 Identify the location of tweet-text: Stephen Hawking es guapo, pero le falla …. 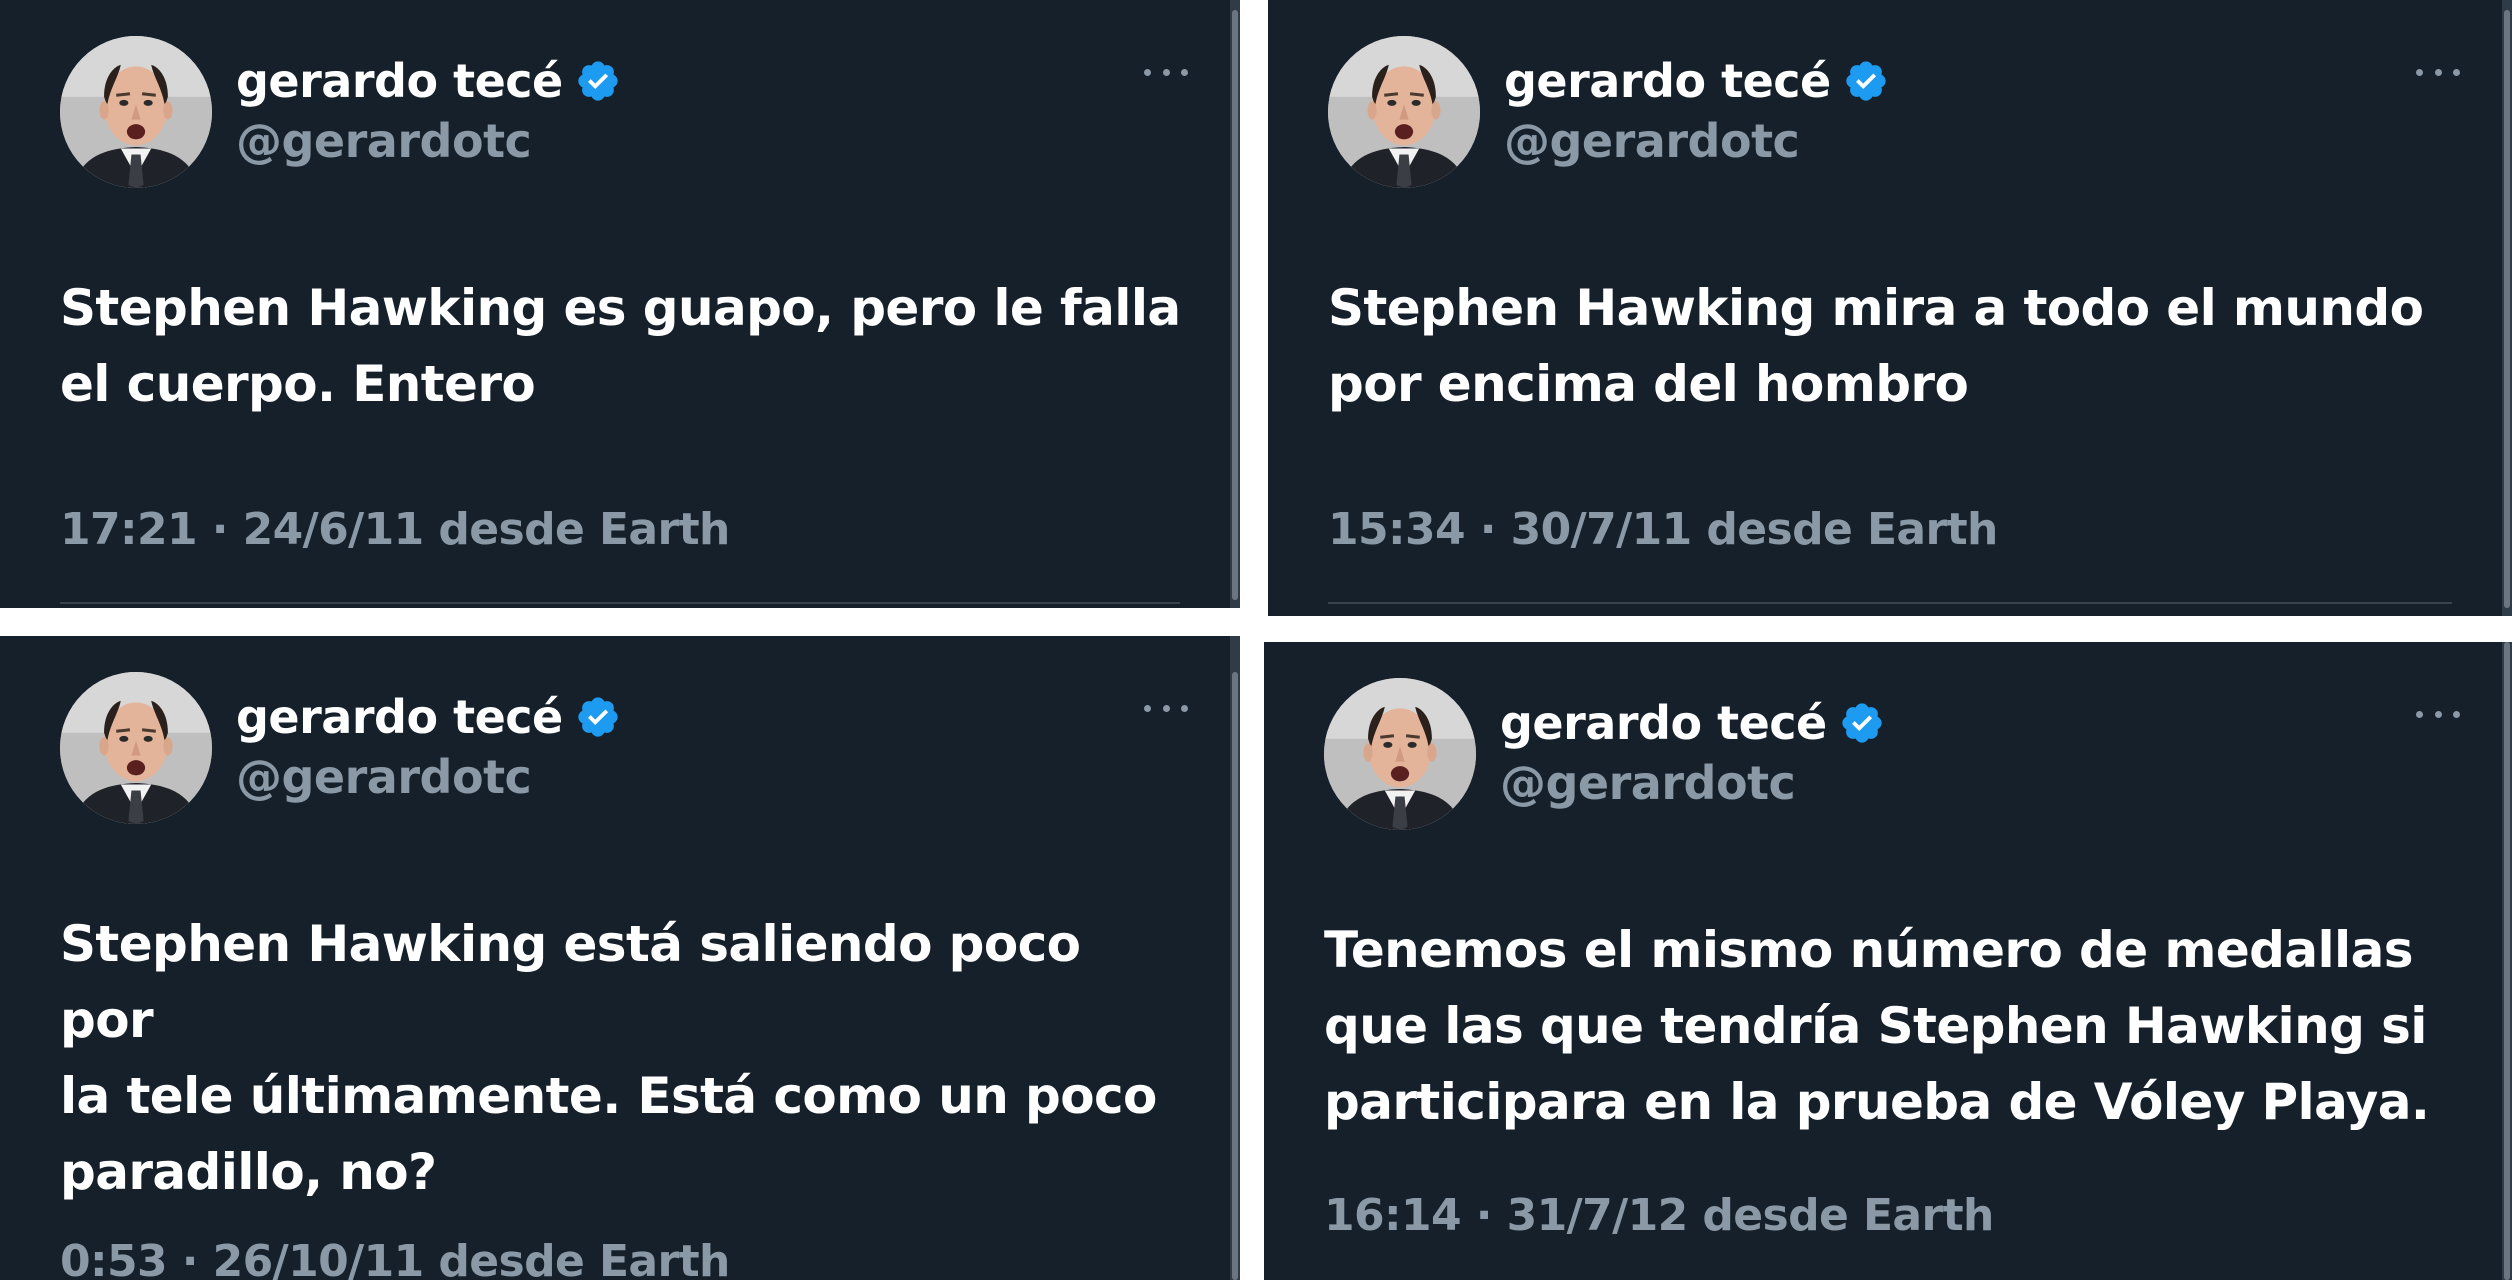
(620, 346).